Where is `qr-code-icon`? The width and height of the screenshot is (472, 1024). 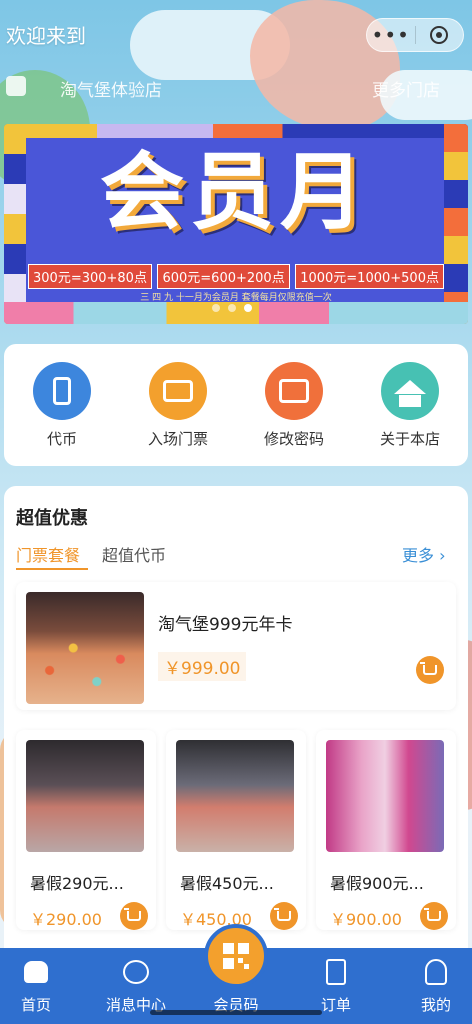
qr-code-icon is located at coordinates (236, 956).